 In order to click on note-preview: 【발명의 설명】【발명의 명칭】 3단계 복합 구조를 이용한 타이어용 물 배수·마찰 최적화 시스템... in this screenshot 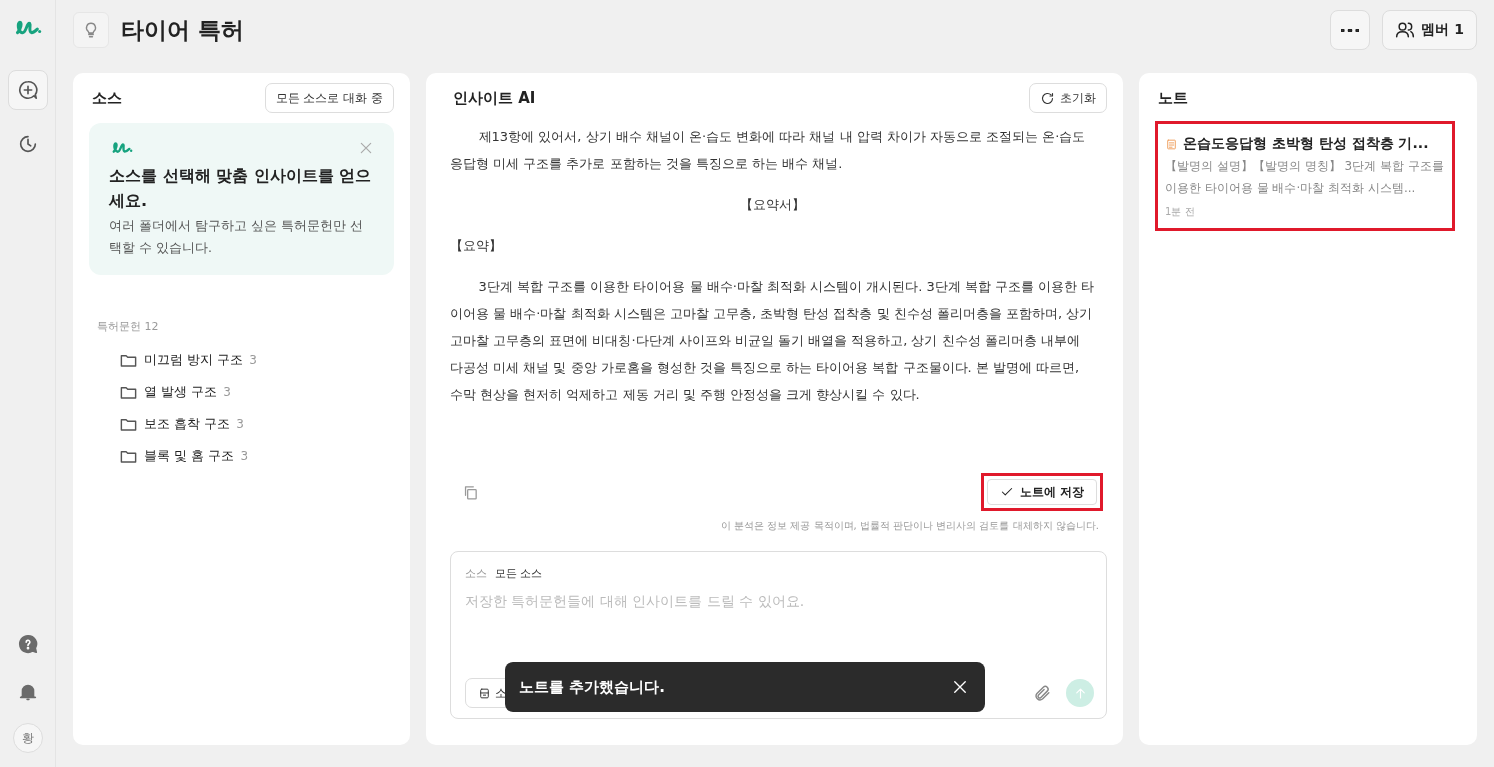, I will do `click(1305, 177)`.